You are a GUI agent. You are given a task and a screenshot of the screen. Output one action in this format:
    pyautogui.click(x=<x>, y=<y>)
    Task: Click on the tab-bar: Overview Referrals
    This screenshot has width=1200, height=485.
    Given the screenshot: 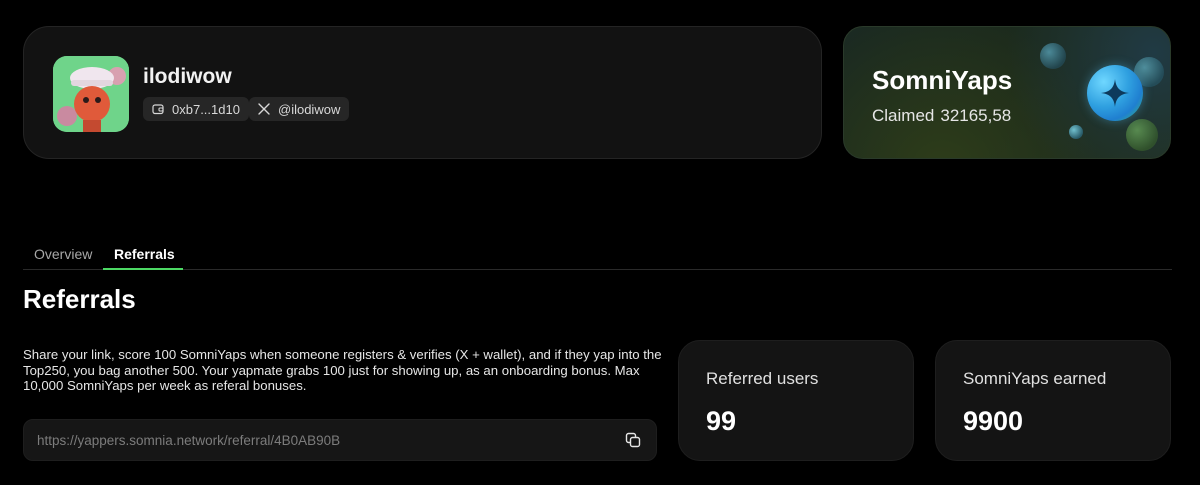 What is the action you would take?
    pyautogui.click(x=597, y=256)
    